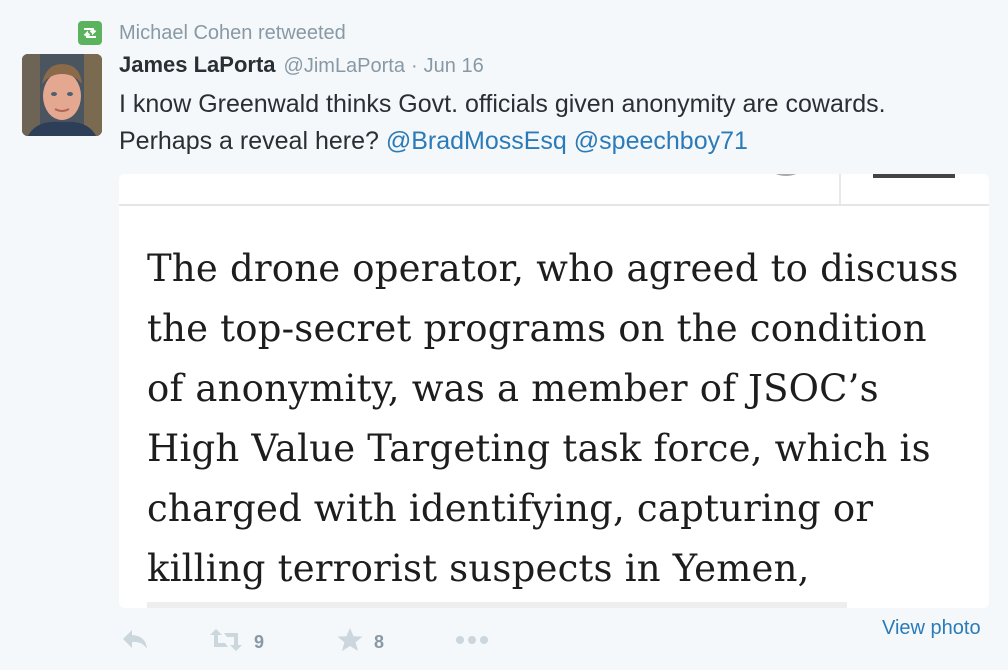 The image size is (1008, 670). What do you see at coordinates (478, 568) in the screenshot?
I see `quote-line: killing terrorist suspects in Yemen,` at bounding box center [478, 568].